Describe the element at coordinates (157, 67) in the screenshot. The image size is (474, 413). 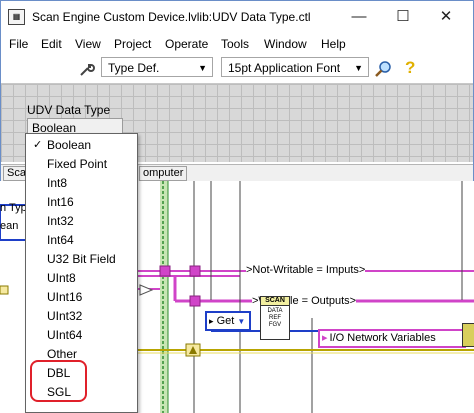
I see `control-type-dropdown: Type Def. ▼` at that location.